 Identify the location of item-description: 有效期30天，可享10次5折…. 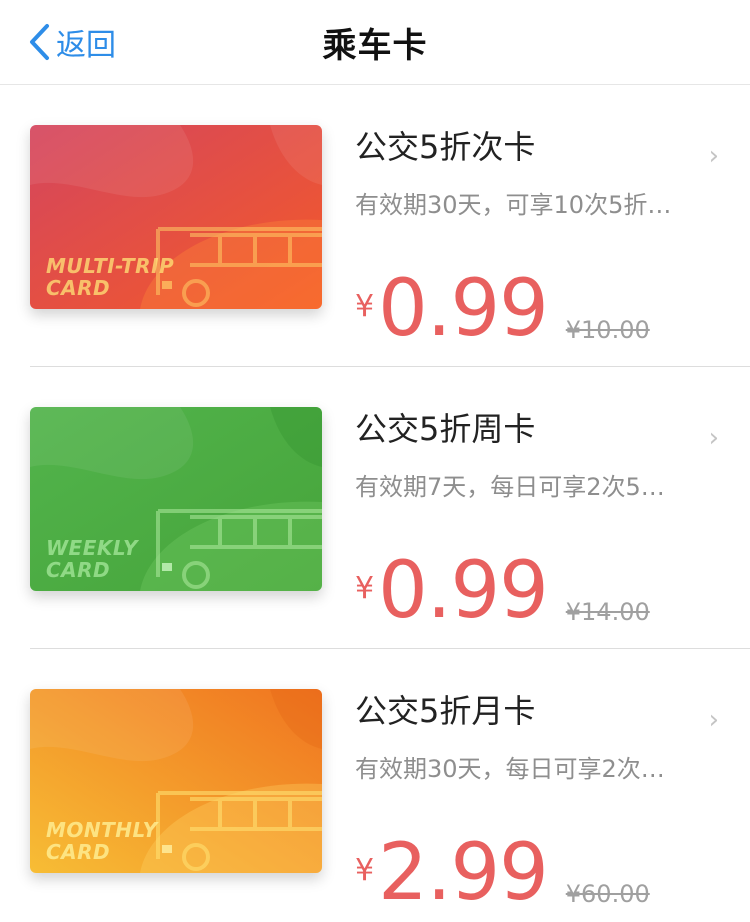
(513, 205).